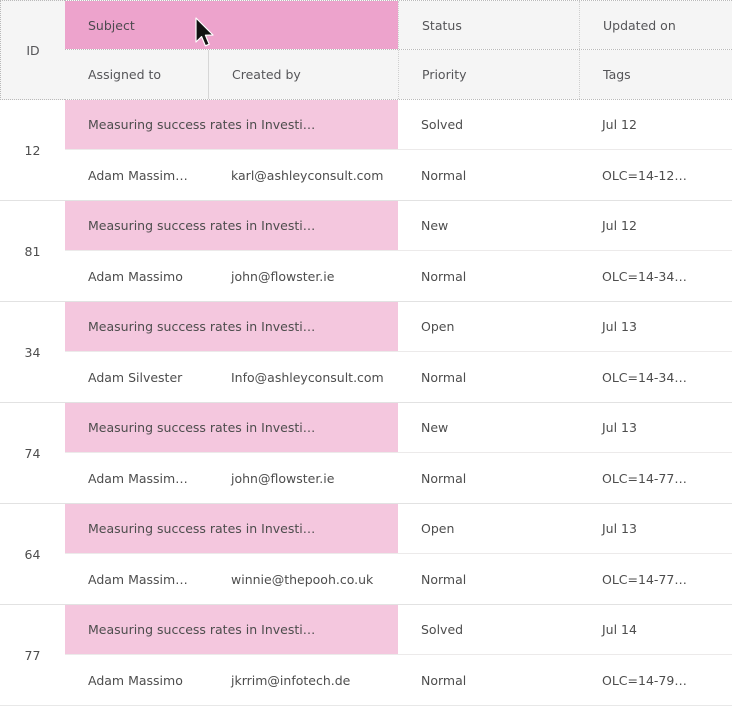 This screenshot has height=706, width=732. Describe the element at coordinates (619, 629) in the screenshot. I see `cell-updated-on: Jul 14` at that location.